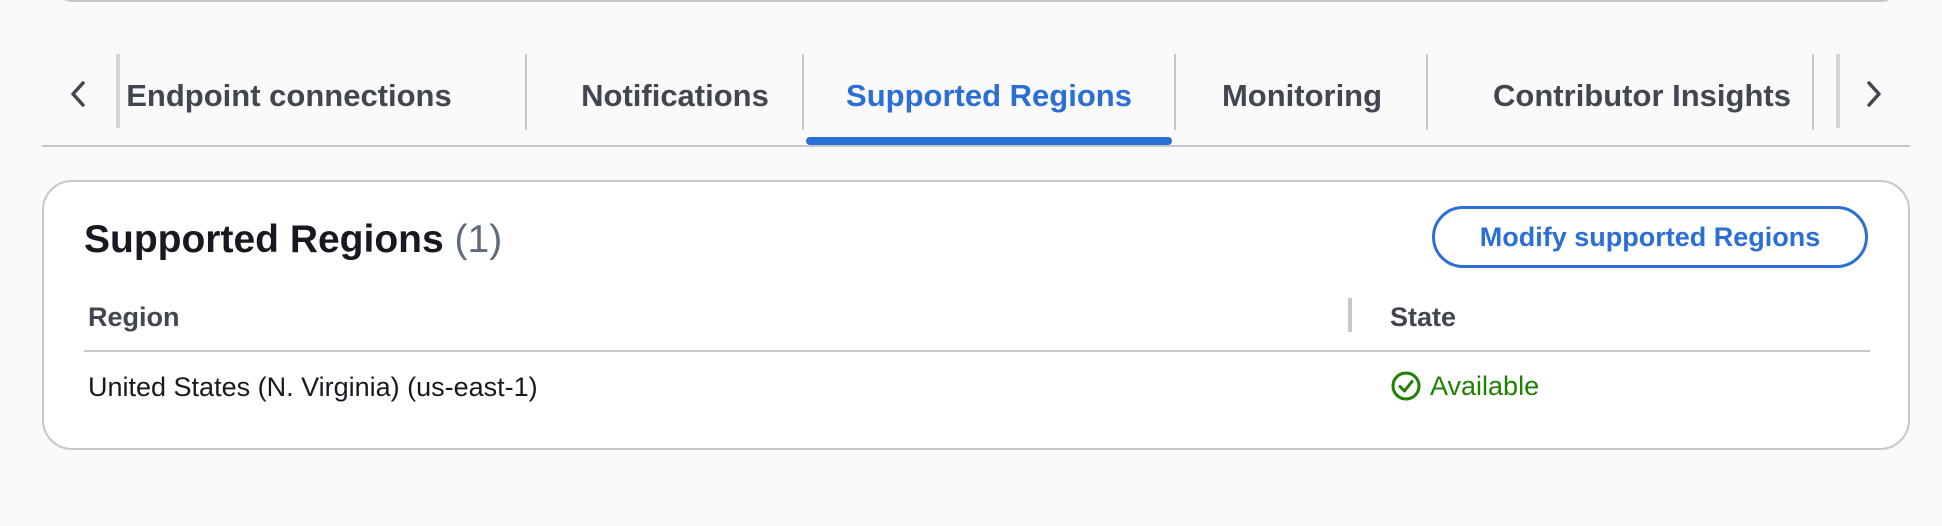 Image resolution: width=1942 pixels, height=526 pixels. Describe the element at coordinates (134, 317) in the screenshot. I see `column-header-region: Region` at that location.